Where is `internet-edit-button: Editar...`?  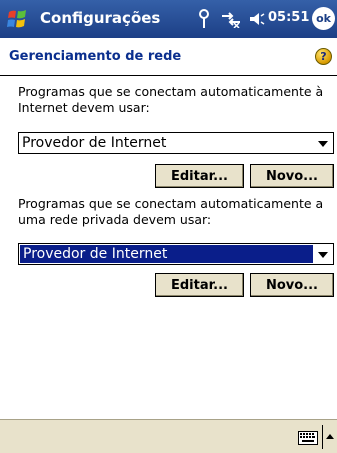
internet-edit-button: Editar... is located at coordinates (199, 176).